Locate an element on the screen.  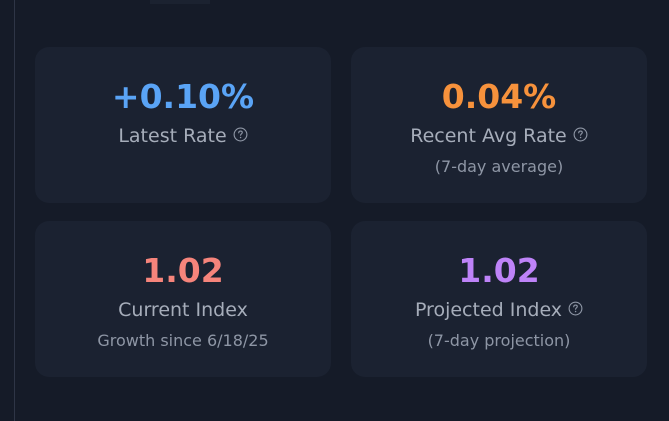
projected-index-value: 1.02 is located at coordinates (499, 270).